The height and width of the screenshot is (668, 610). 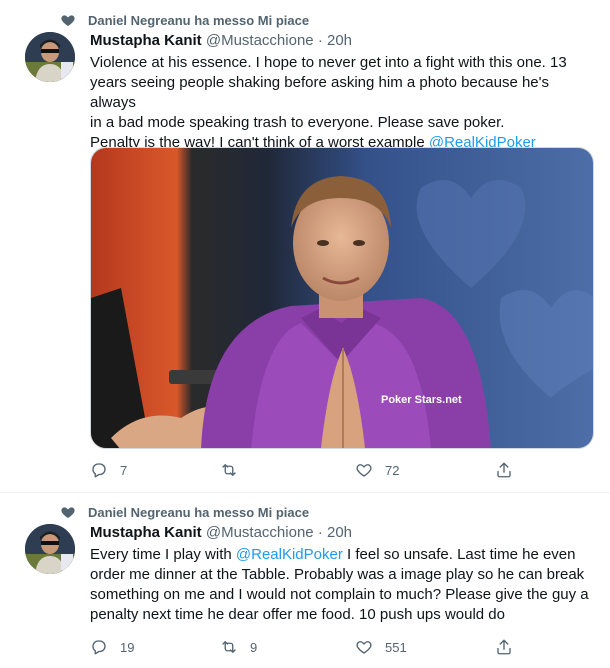 I want to click on retweet-button, so click(x=287, y=470).